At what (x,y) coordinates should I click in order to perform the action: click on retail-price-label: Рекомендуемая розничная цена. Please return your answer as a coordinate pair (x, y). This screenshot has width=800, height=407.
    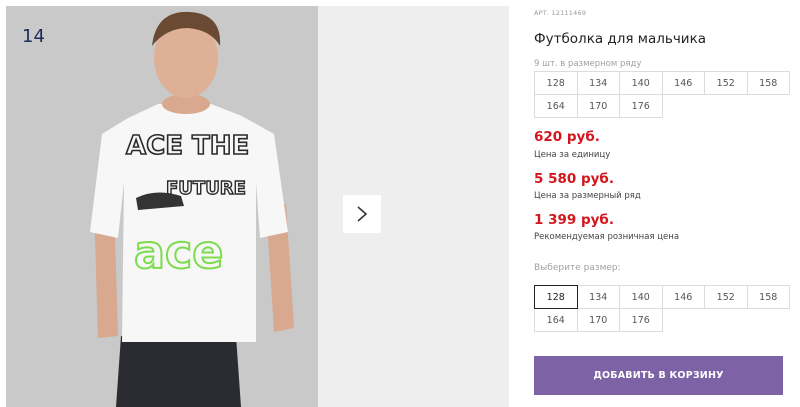
    Looking at the image, I should click on (607, 237).